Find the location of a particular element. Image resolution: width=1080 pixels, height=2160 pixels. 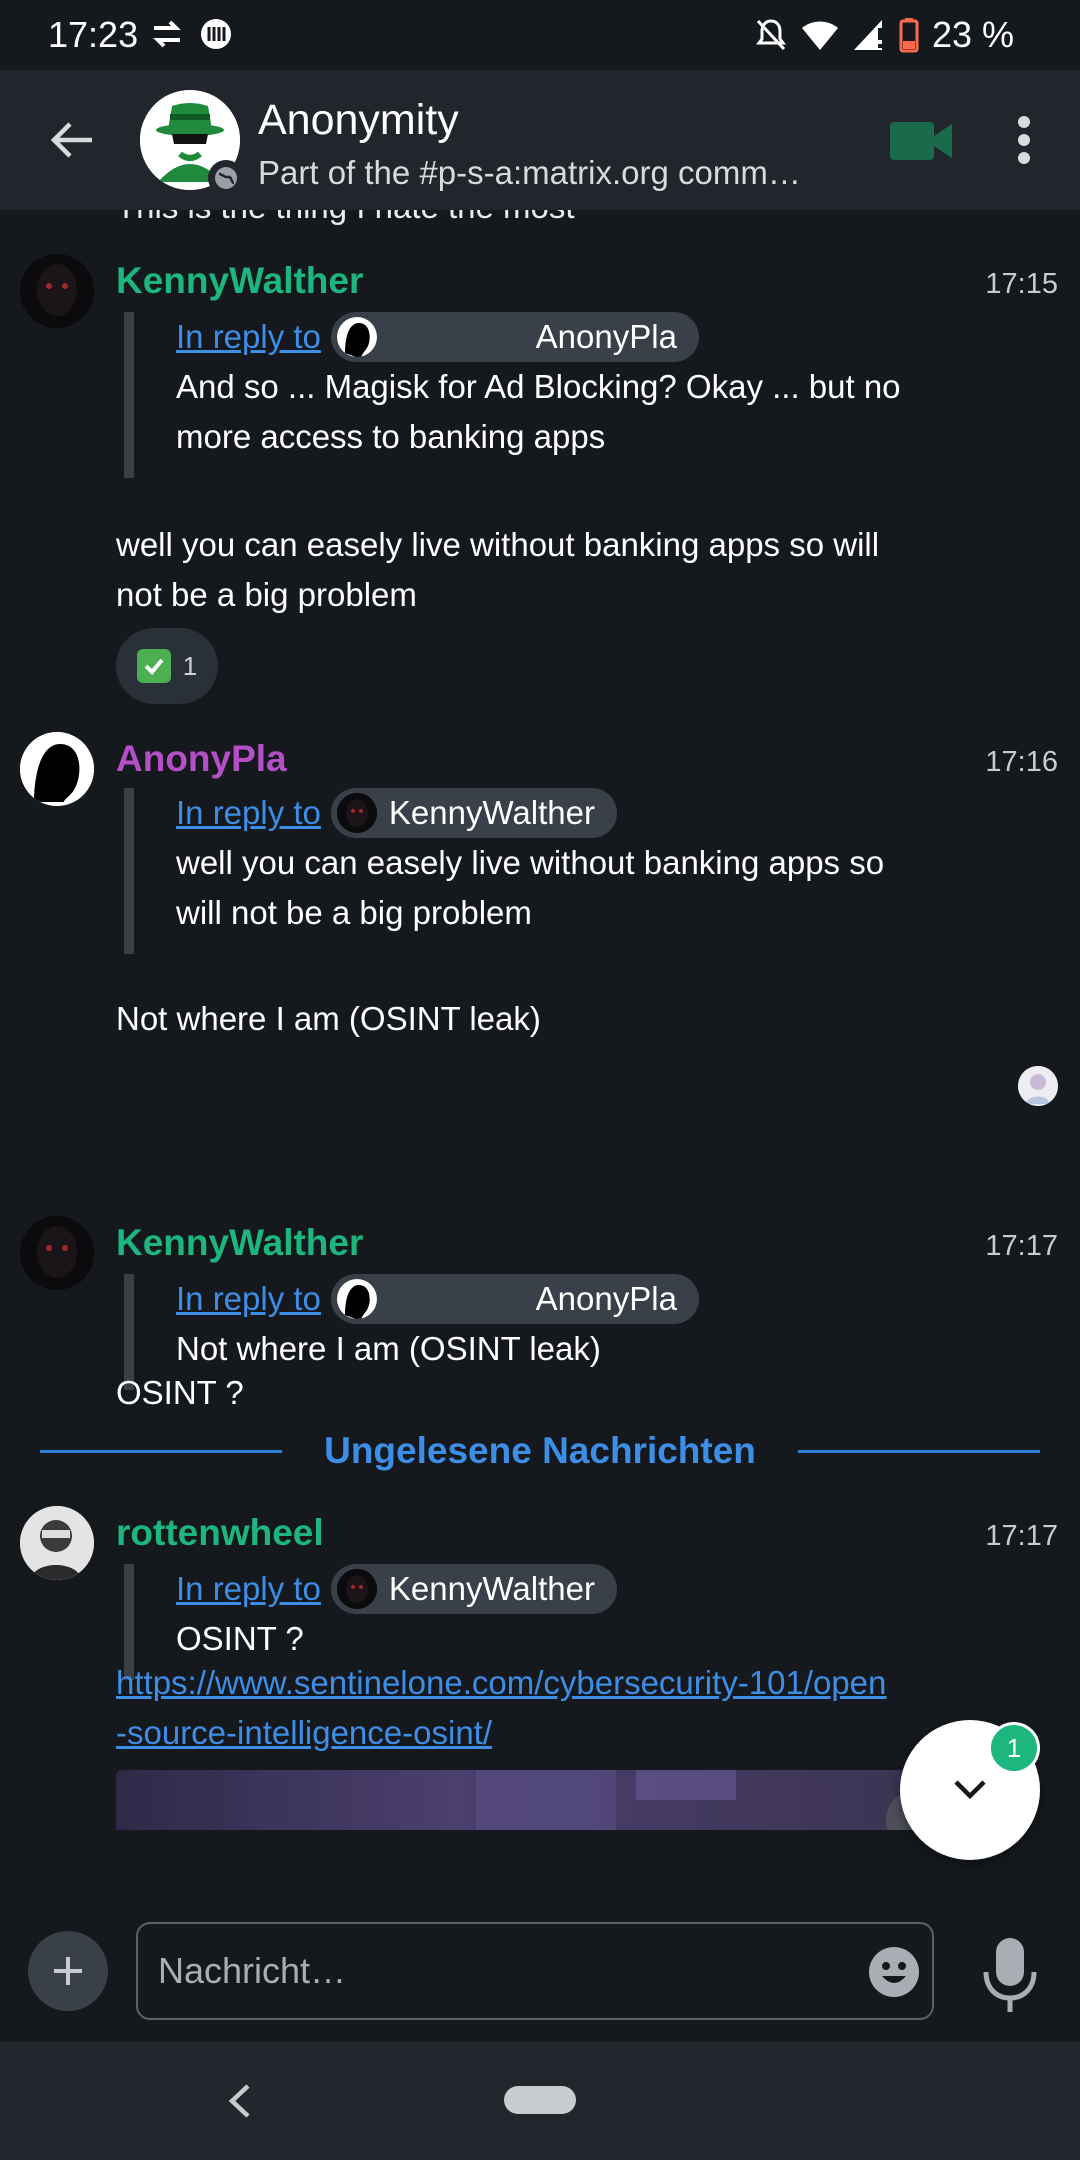

data-transfer-icon is located at coordinates (167, 34).